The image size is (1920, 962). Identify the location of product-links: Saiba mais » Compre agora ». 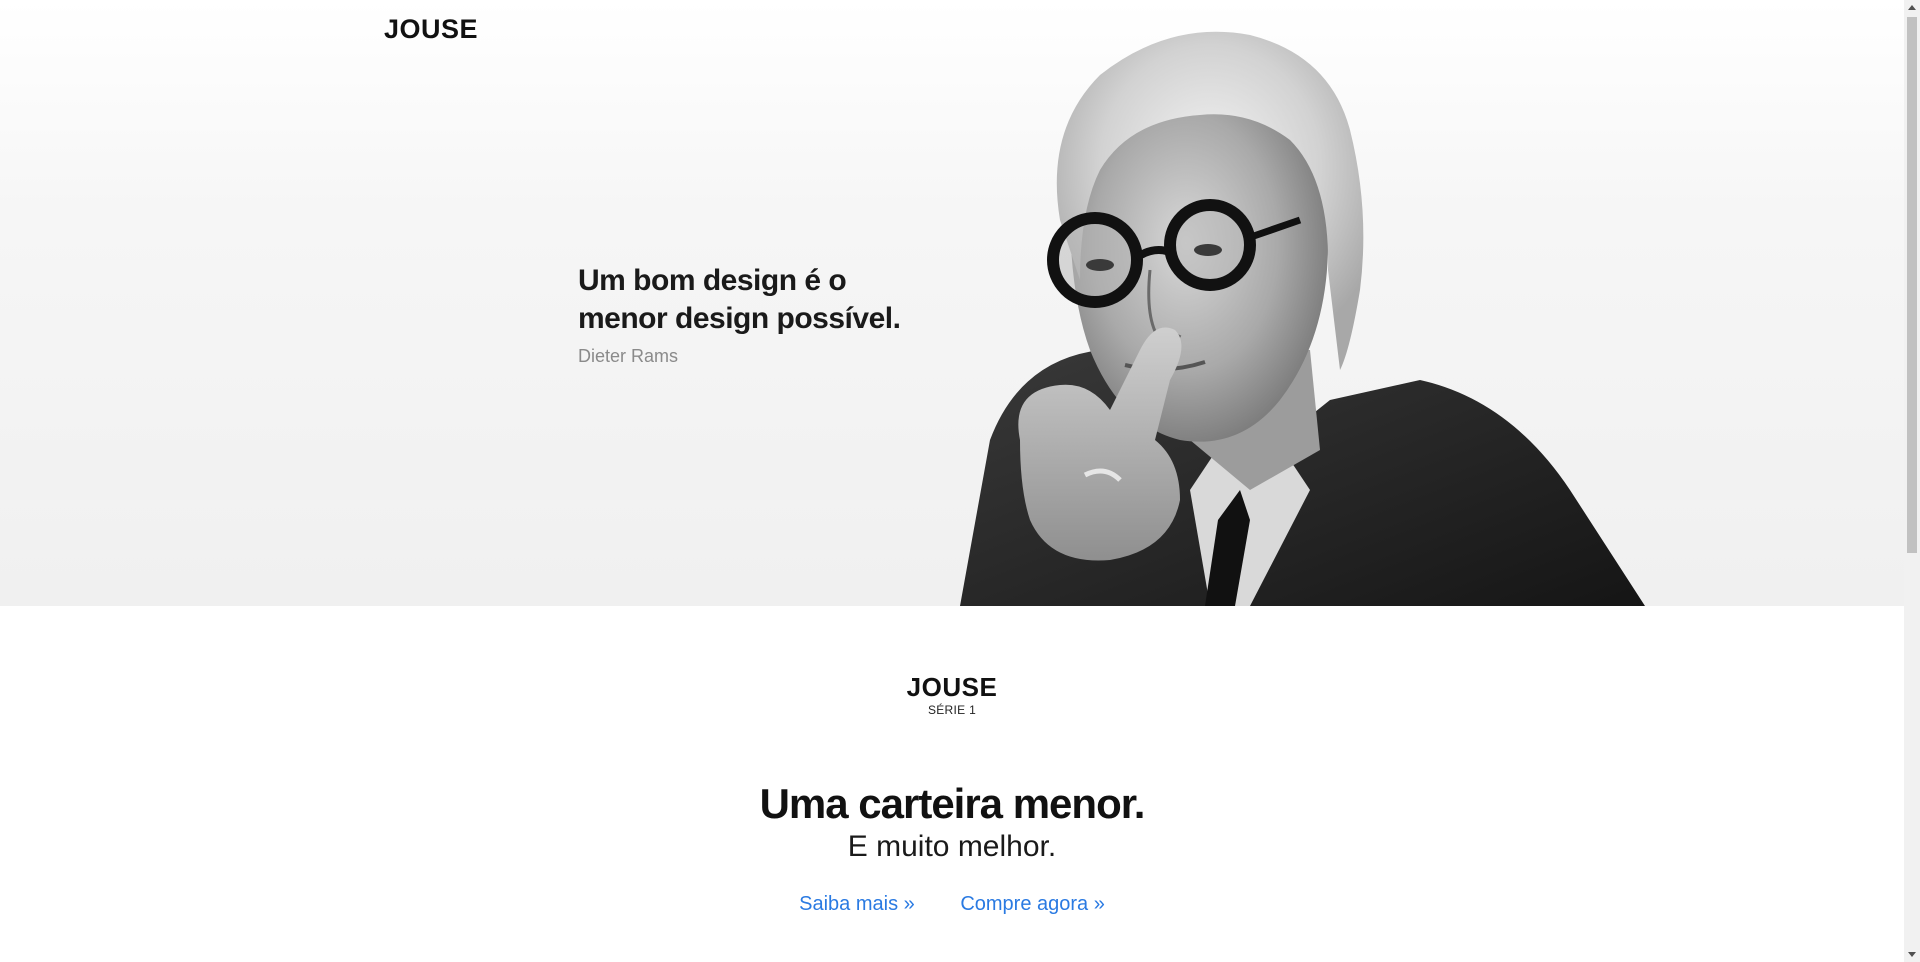
(952, 904).